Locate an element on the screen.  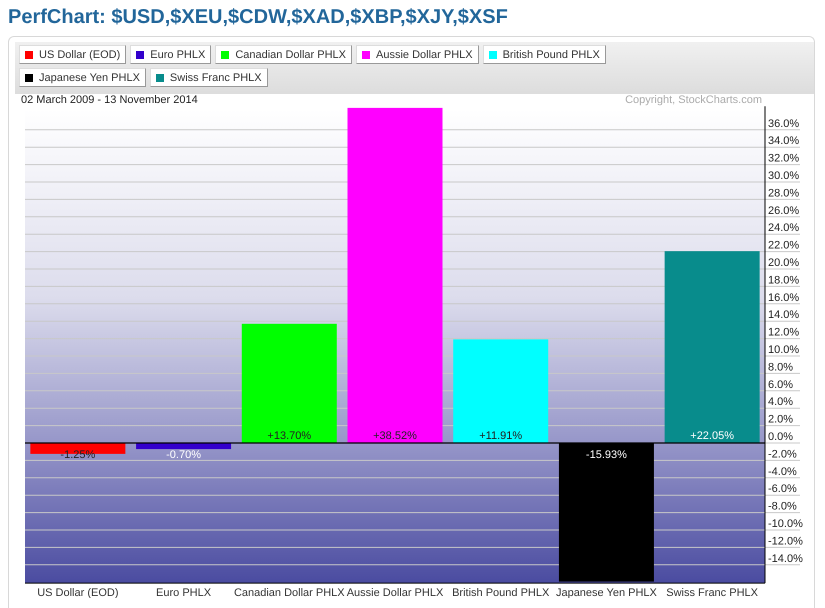
x-category-label: Japanese Yen PHLX is located at coordinates (606, 592).